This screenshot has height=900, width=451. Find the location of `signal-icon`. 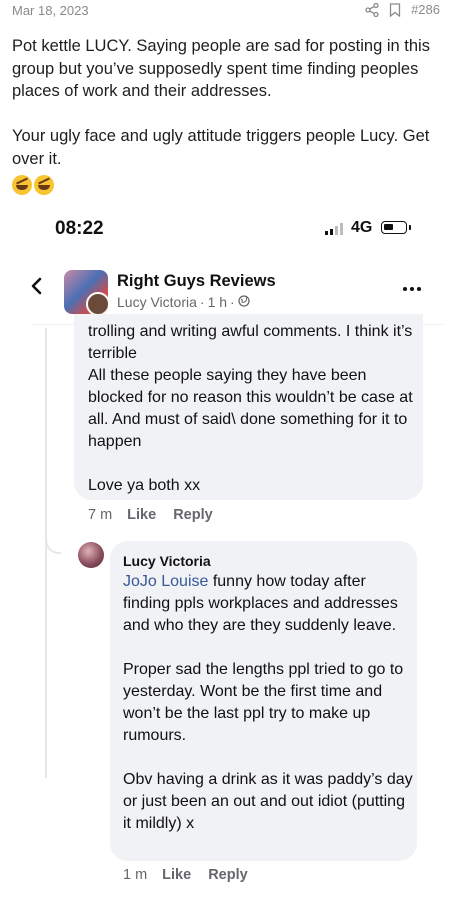

signal-icon is located at coordinates (334, 229).